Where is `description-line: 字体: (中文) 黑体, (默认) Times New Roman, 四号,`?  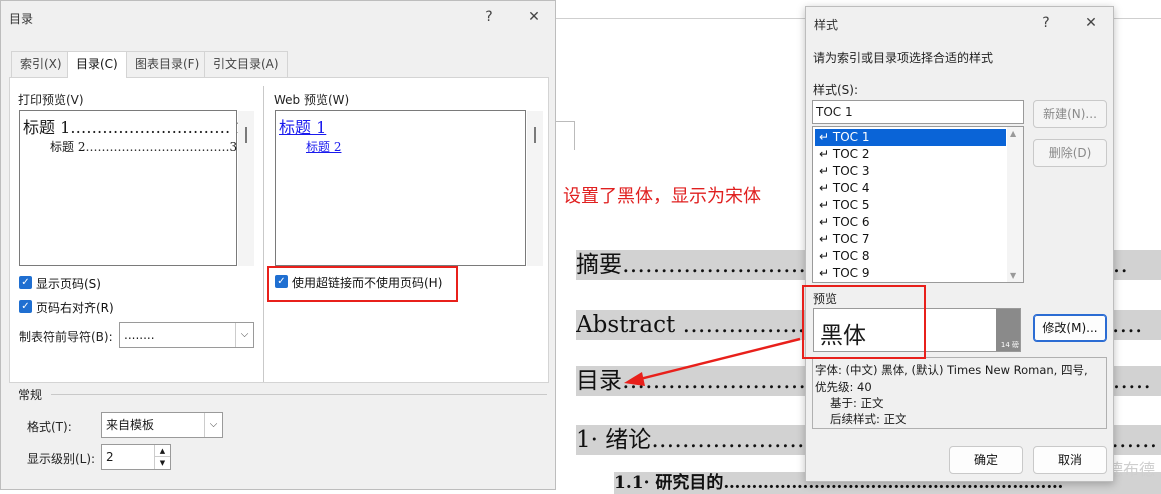 description-line: 字体: (中文) 黑体, (默认) Times New Roman, 四号, is located at coordinates (951, 370).